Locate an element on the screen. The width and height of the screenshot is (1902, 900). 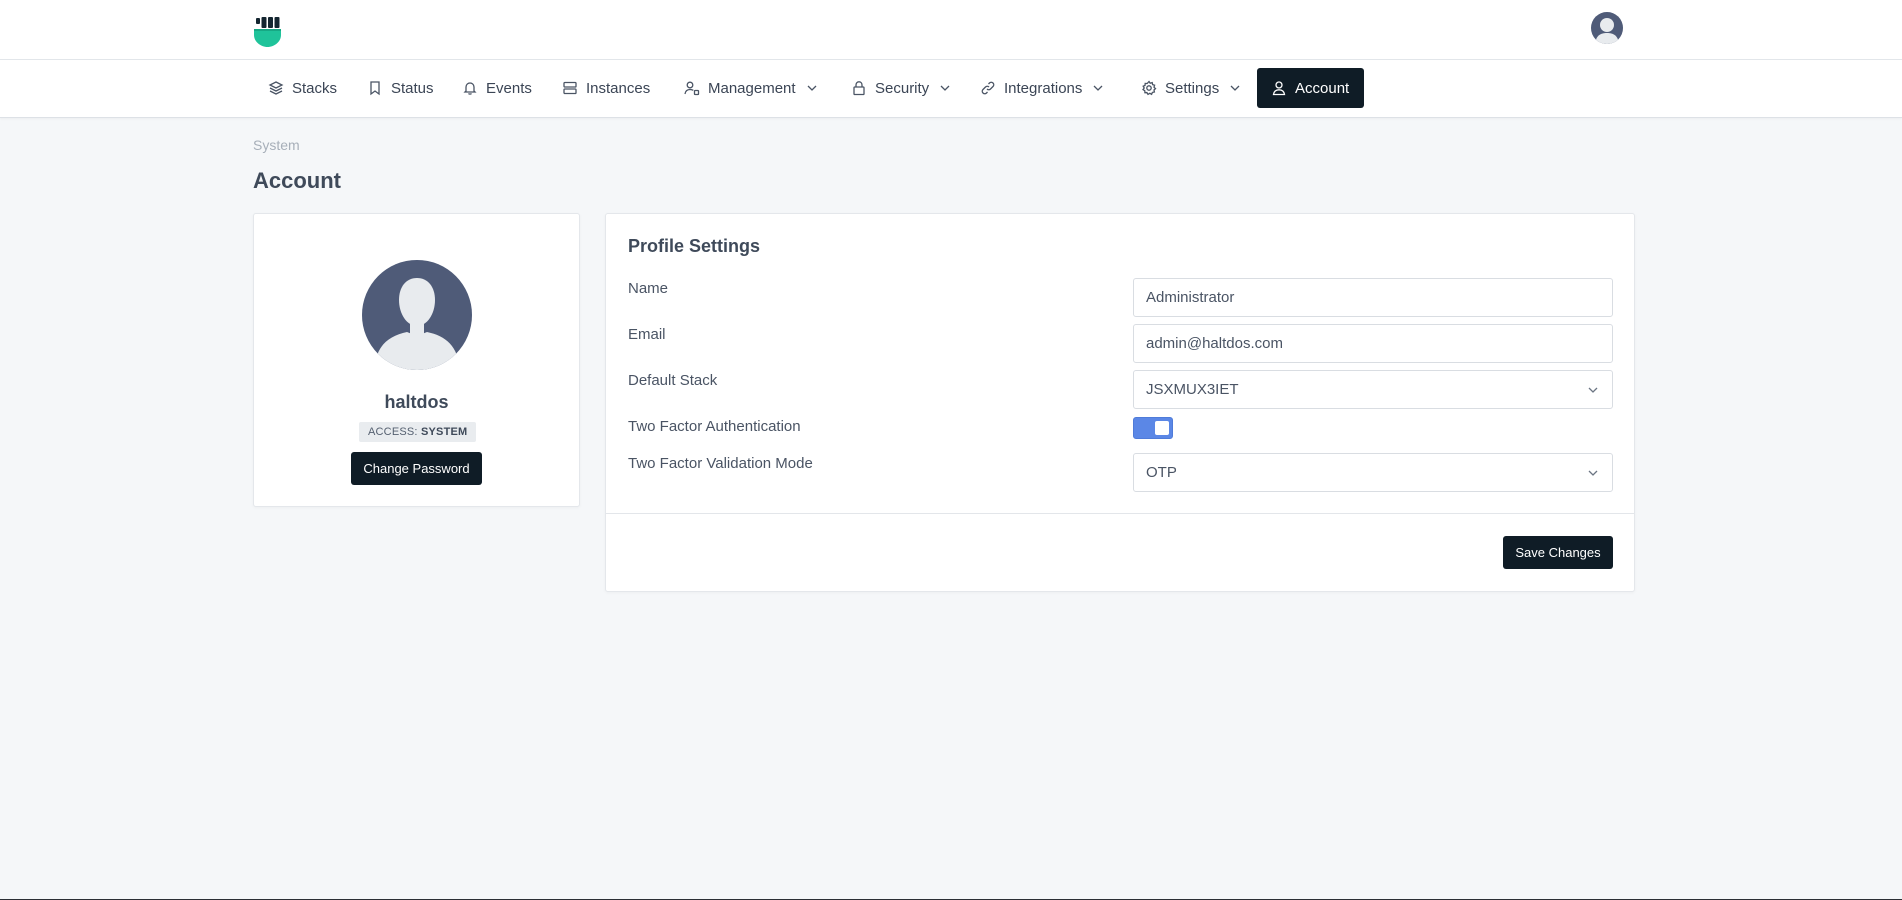
nav-account-label: Account is located at coordinates (1322, 88).